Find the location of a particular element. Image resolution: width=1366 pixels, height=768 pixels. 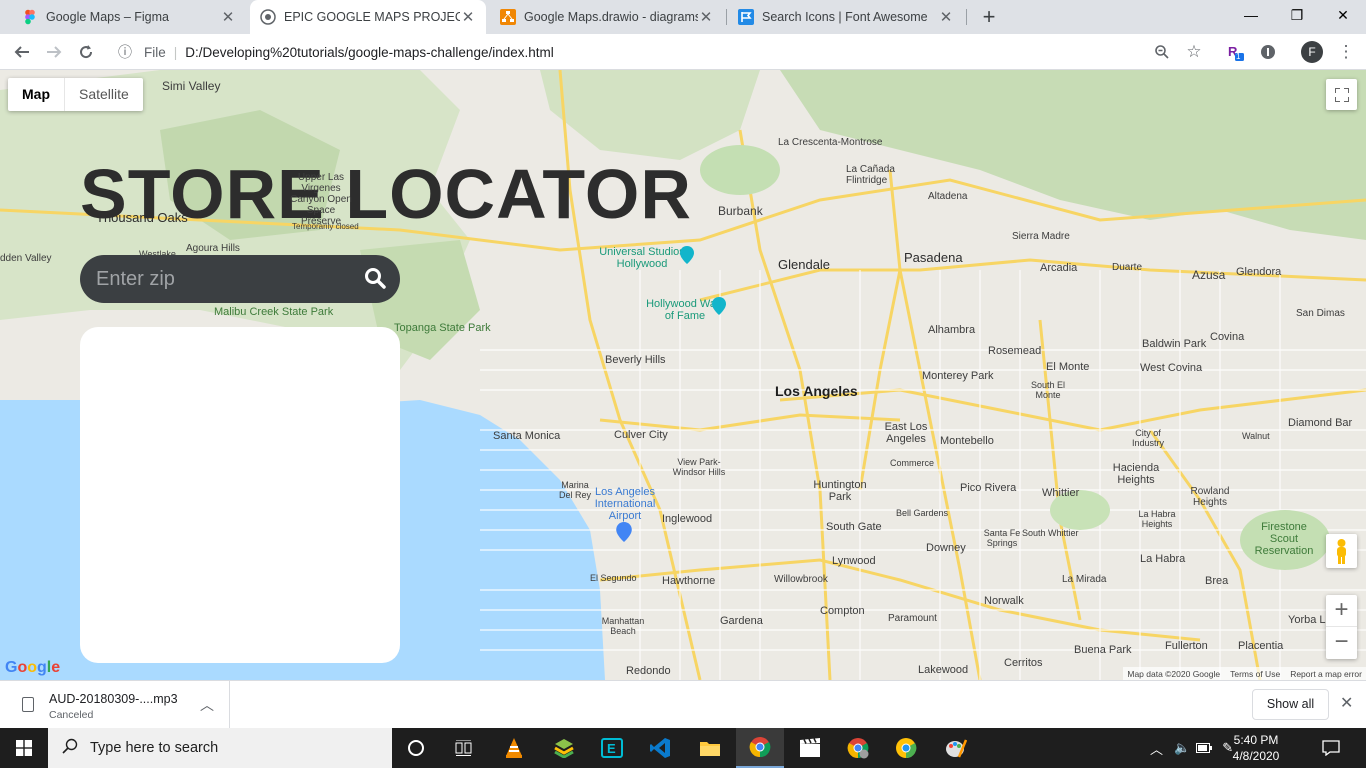

tab-drawio: Google Maps.drawio - diagrams. ✕ is located at coordinates (607, 17).